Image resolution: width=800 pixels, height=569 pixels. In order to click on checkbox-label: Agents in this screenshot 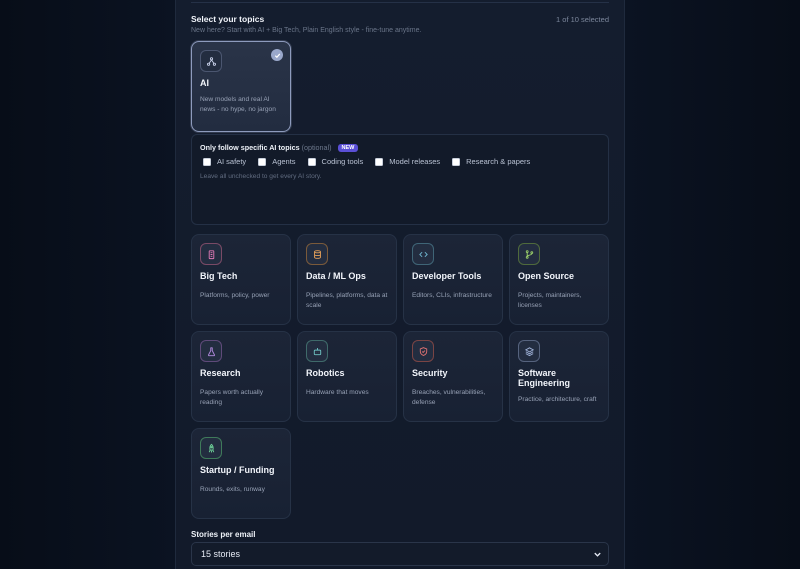, I will do `click(284, 161)`.